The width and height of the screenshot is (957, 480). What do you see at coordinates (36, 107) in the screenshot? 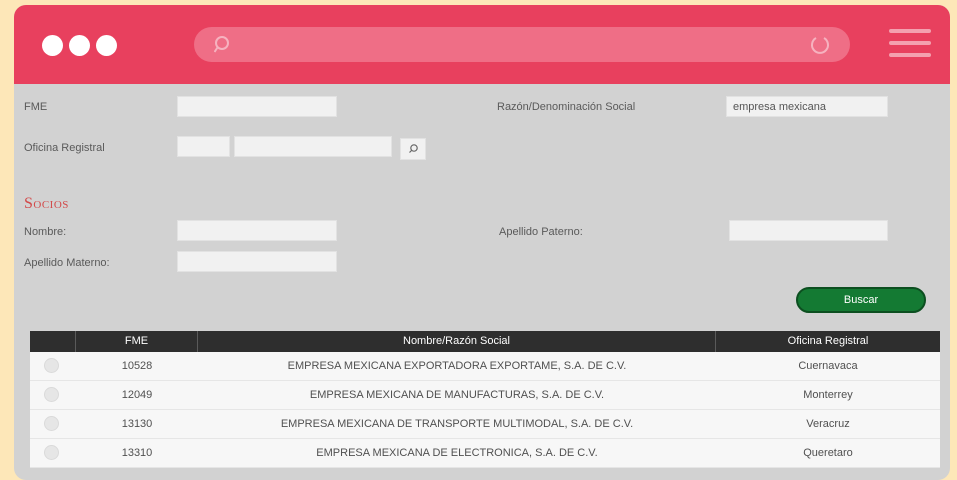
I see `fme-label: FME` at bounding box center [36, 107].